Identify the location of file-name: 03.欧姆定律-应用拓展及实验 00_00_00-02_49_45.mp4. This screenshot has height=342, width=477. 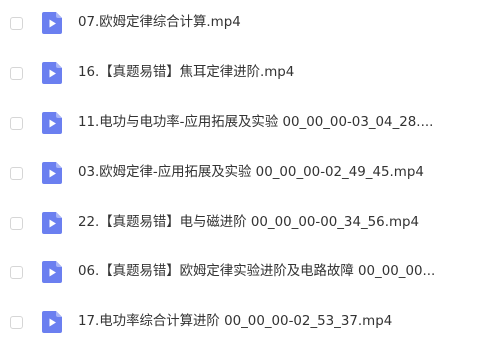
(251, 172).